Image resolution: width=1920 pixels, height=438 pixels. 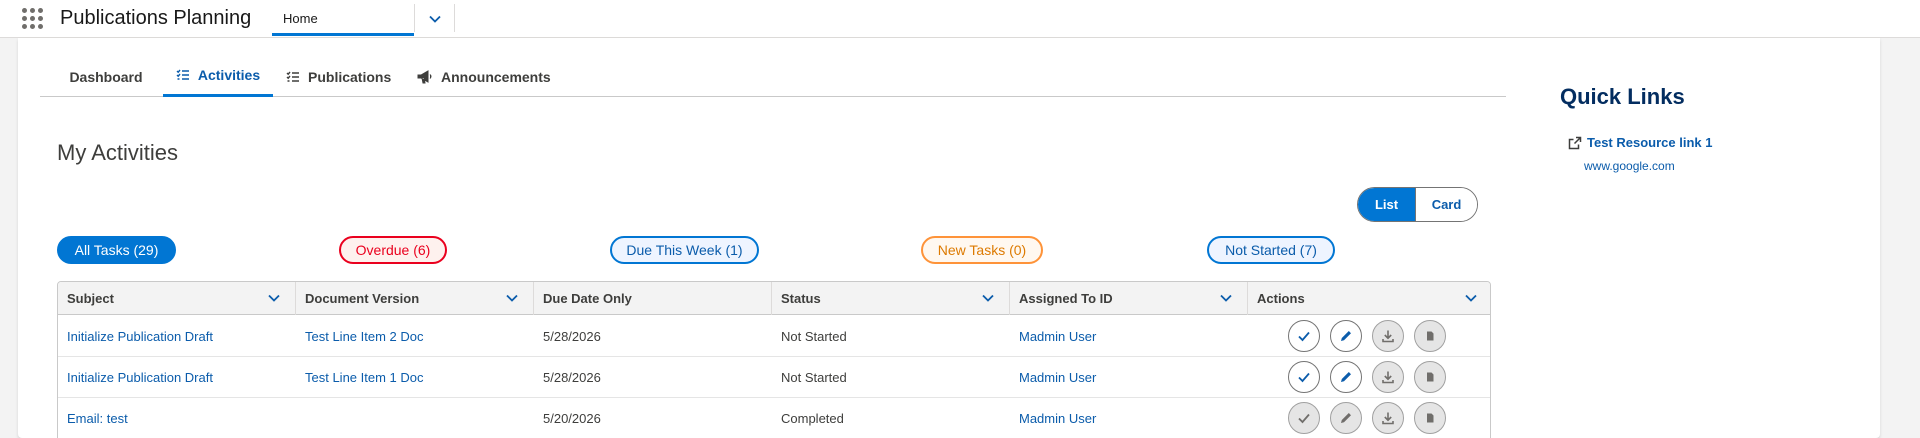 I want to click on tab-label: Dashboard, so click(x=106, y=76).